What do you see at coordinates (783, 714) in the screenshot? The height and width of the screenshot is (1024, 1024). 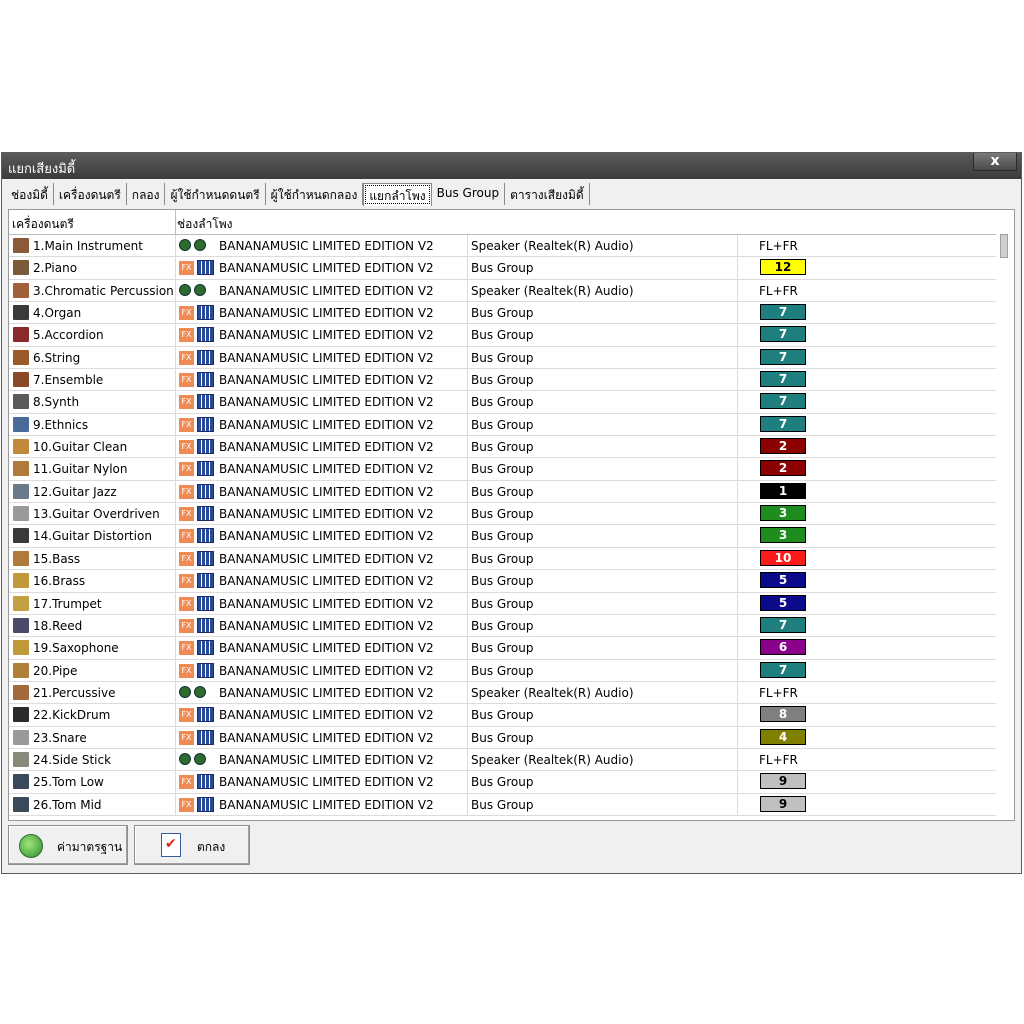 I see `bus-group-badge: 8` at bounding box center [783, 714].